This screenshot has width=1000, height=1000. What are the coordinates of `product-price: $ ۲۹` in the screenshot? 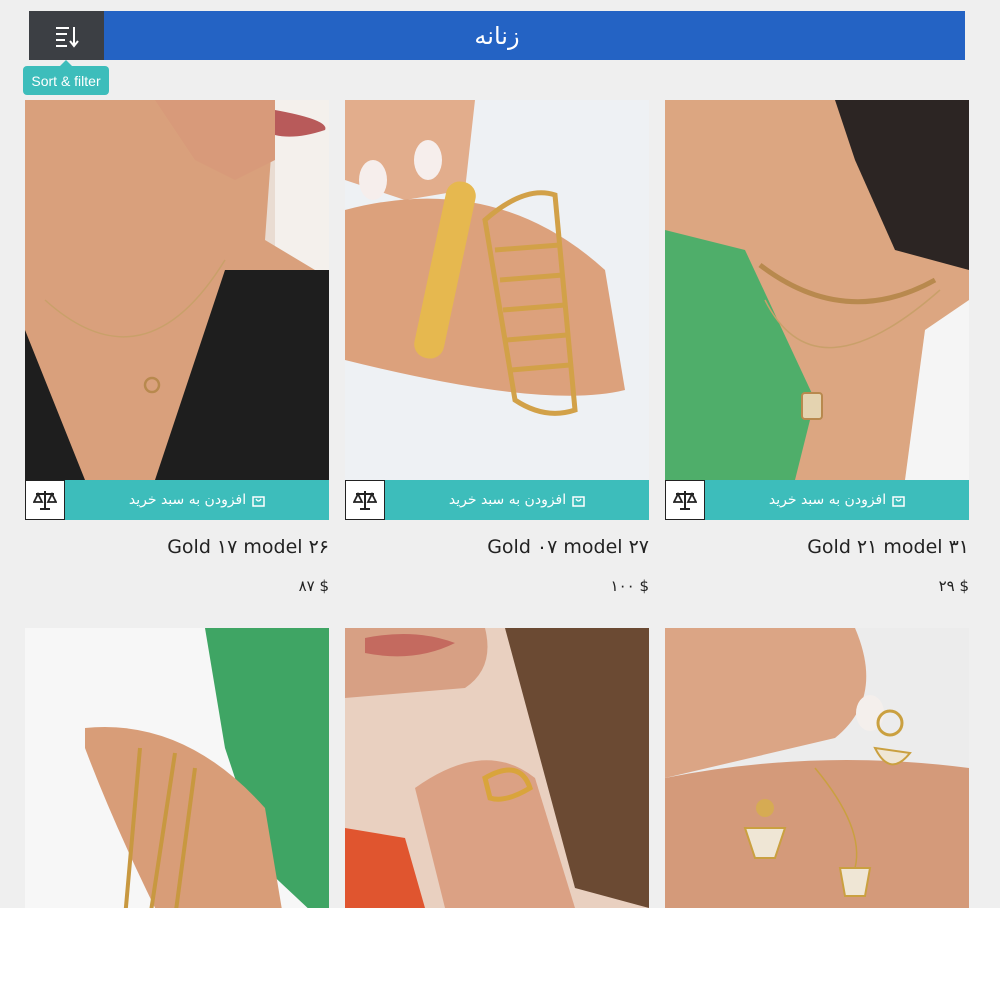 It's located at (953, 586).